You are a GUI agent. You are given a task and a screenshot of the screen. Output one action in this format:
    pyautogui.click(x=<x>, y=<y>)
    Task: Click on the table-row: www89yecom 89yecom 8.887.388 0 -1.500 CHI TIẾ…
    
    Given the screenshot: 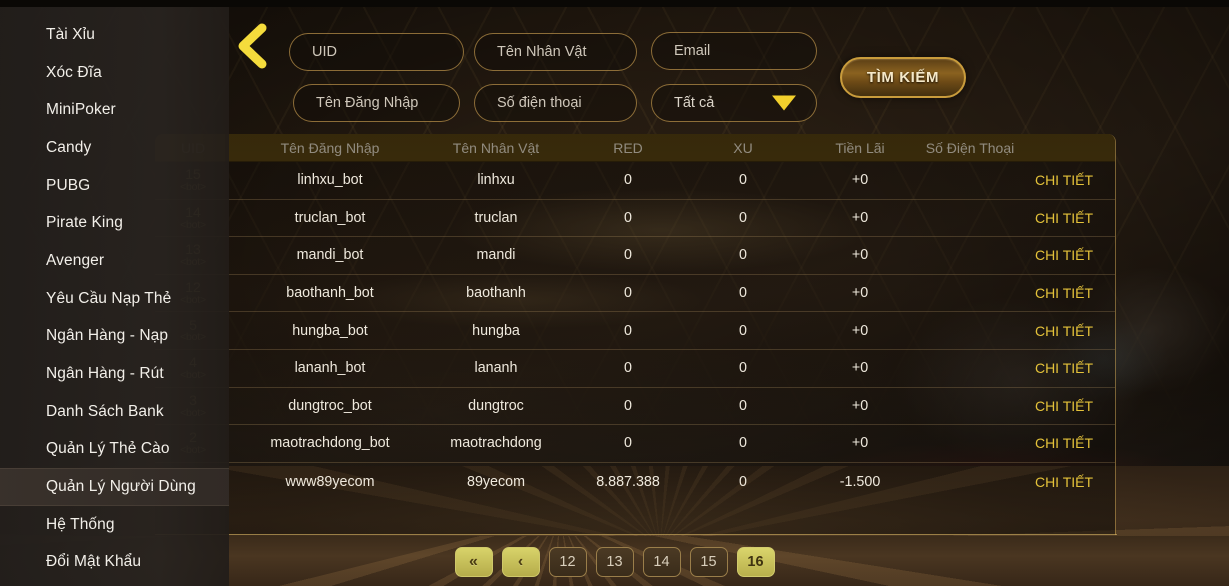 What is the action you would take?
    pyautogui.click(x=635, y=482)
    